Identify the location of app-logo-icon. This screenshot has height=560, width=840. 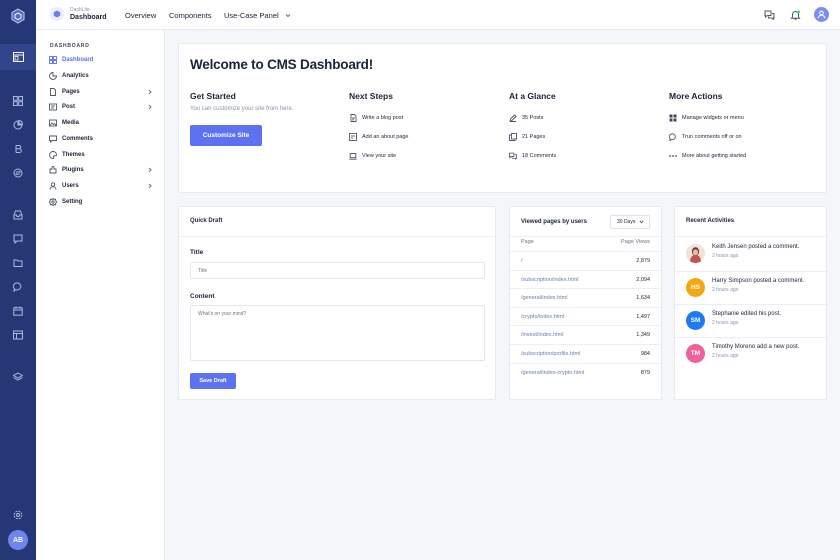
(18, 16).